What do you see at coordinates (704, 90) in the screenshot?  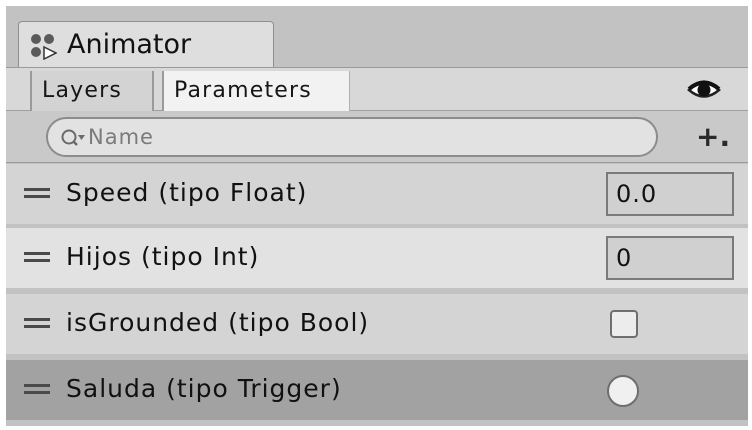 I see `eye-icon` at bounding box center [704, 90].